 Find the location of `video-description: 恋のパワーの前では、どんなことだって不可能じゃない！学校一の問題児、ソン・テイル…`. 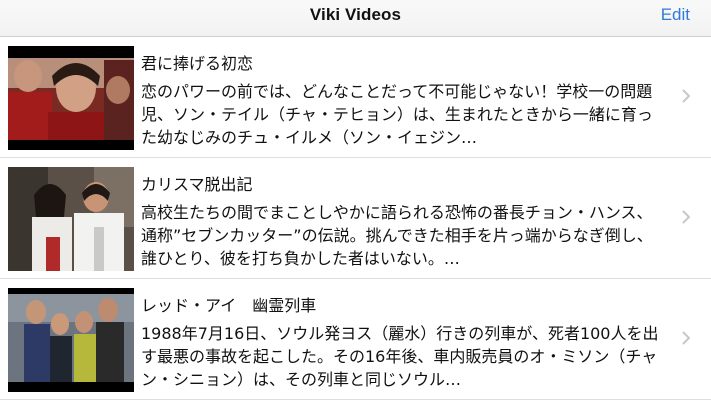

video-description: 恋のパワーの前では、どんなことだって不可能じゃない！学校一の問題児、ソン・テイル… is located at coordinates (397, 114).